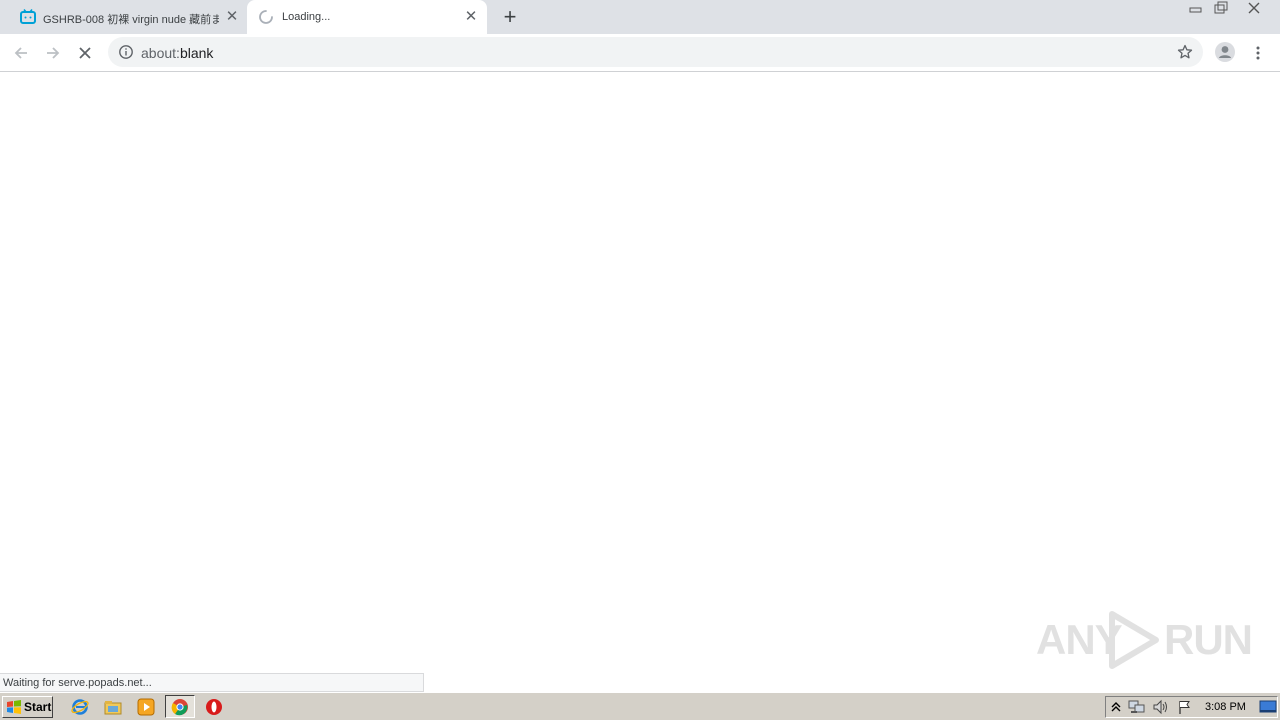  What do you see at coordinates (1185, 707) in the screenshot?
I see `action-center-flag-icon` at bounding box center [1185, 707].